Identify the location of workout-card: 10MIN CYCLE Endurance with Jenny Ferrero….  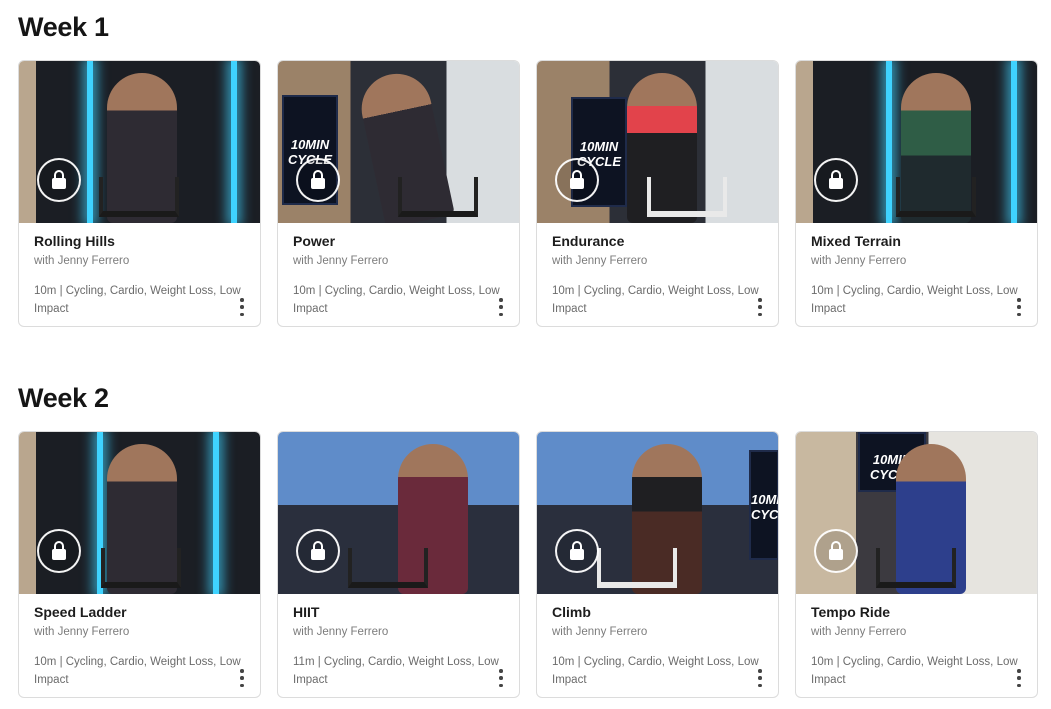
(657, 193).